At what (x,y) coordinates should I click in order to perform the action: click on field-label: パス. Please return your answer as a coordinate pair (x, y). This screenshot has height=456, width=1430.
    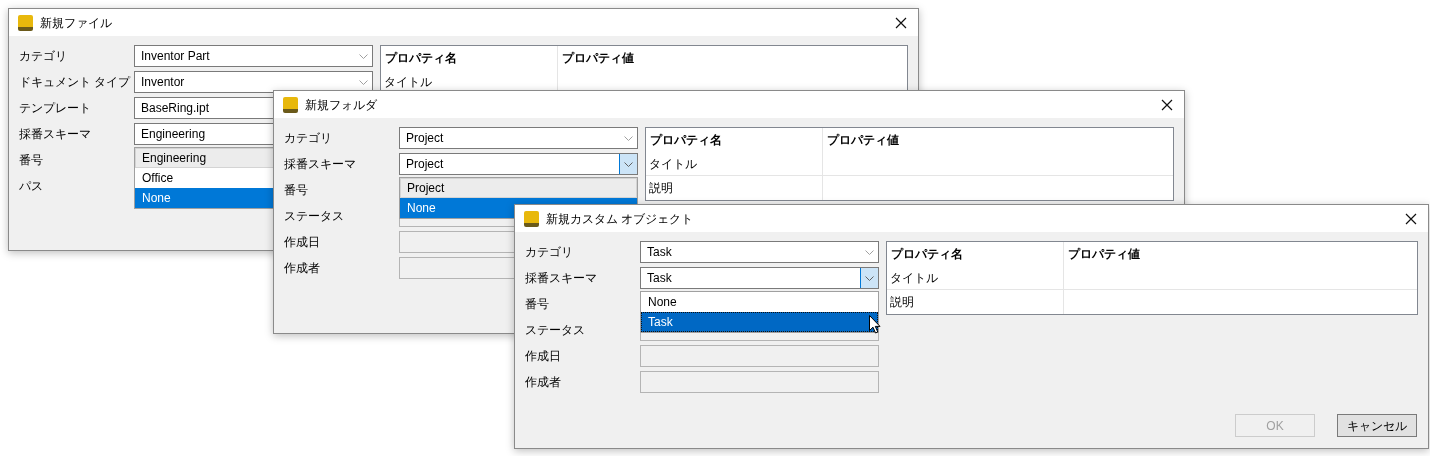
    Looking at the image, I should click on (31, 186).